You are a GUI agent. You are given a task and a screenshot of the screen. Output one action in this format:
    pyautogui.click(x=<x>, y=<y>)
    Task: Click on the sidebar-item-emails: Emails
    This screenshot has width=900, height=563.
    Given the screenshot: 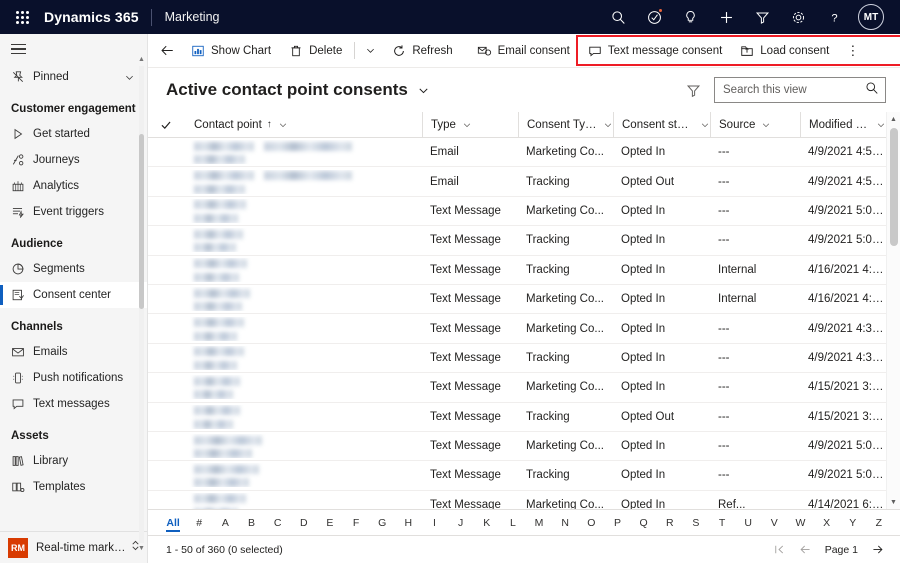 What is the action you would take?
    pyautogui.click(x=73, y=352)
    